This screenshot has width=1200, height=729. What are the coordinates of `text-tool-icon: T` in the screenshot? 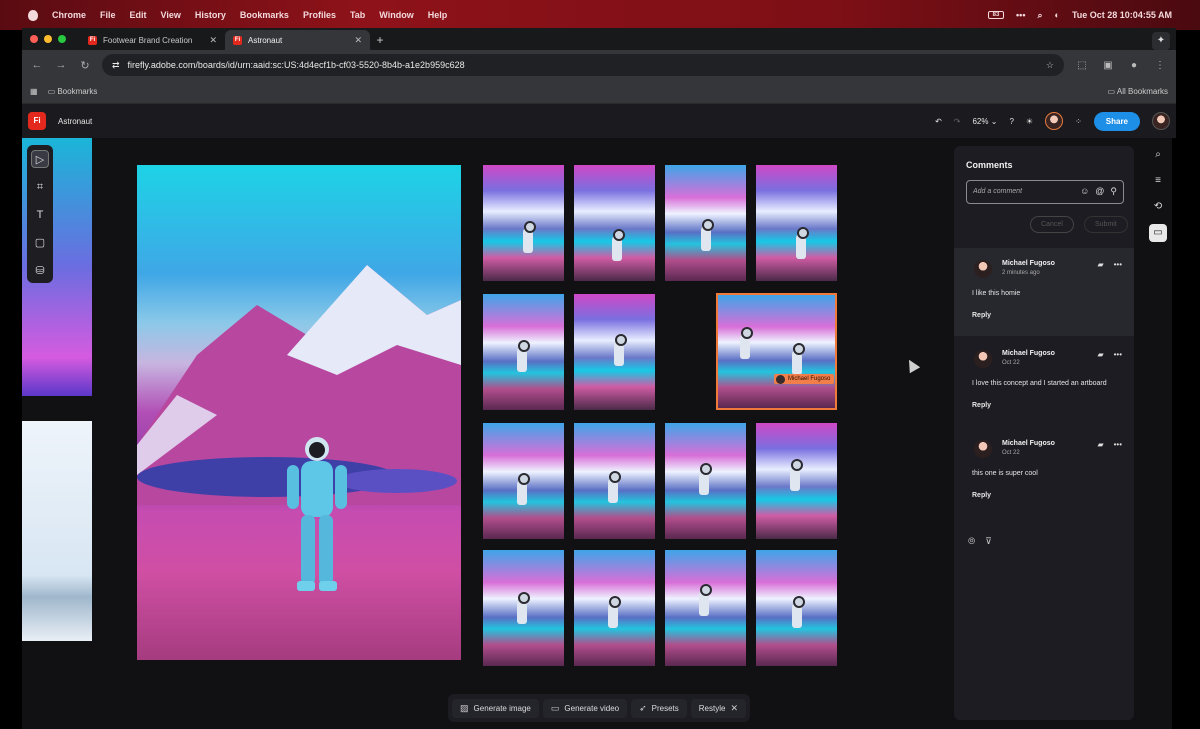 It's located at (40, 215).